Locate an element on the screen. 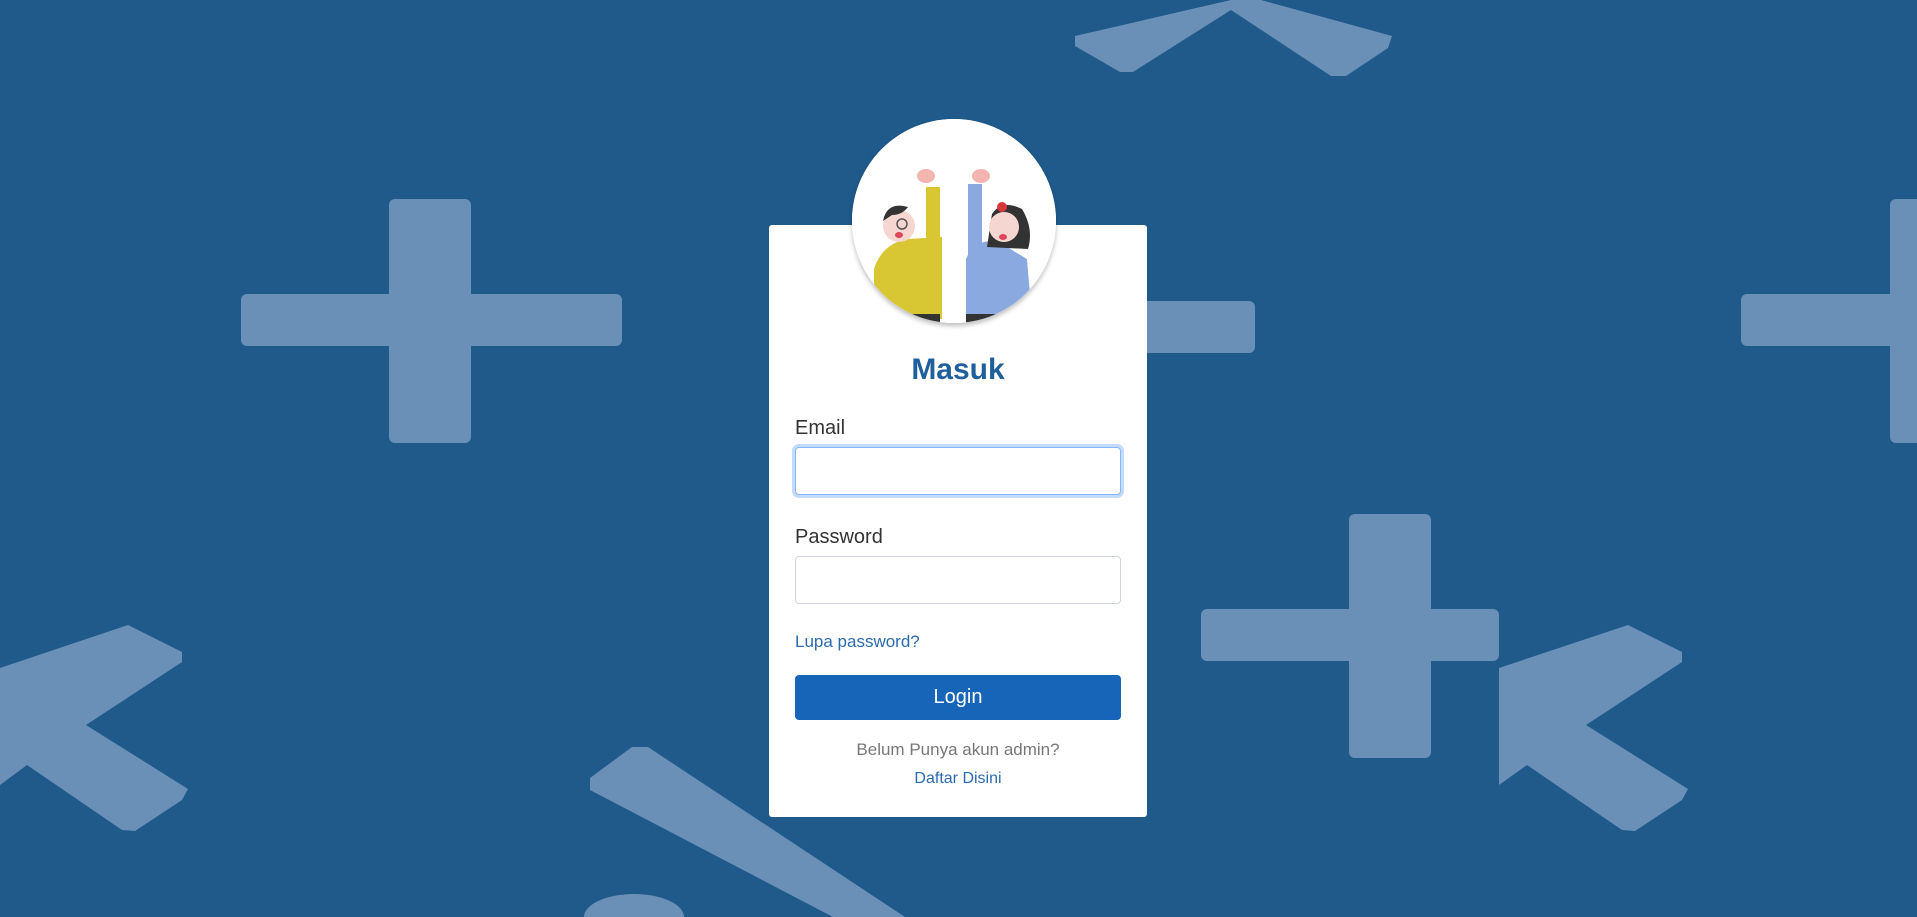  login-button: Login is located at coordinates (958, 697).